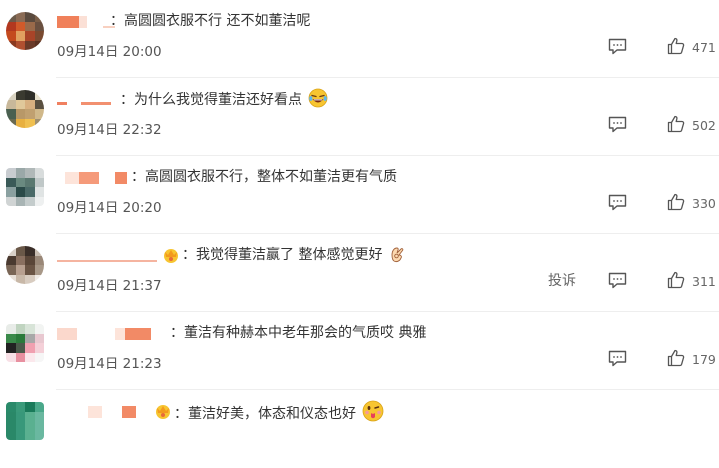 The image size is (719, 468). What do you see at coordinates (373, 411) in the screenshot?
I see `tongue-out-emoji` at bounding box center [373, 411].